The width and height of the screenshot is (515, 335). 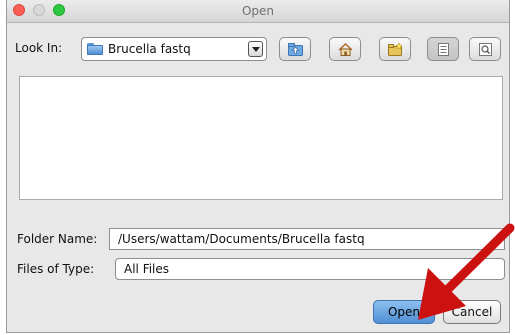 I want to click on cancel-button: Cancel, so click(x=472, y=312).